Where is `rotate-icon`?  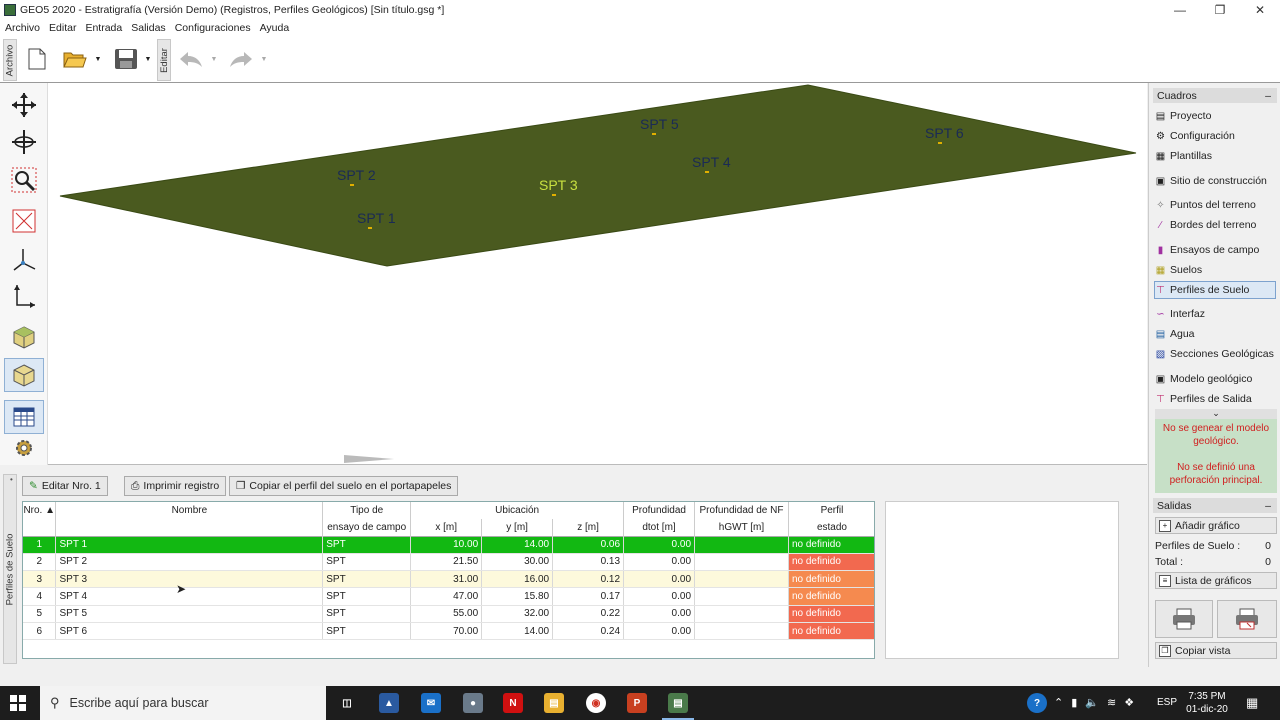 rotate-icon is located at coordinates (24, 142).